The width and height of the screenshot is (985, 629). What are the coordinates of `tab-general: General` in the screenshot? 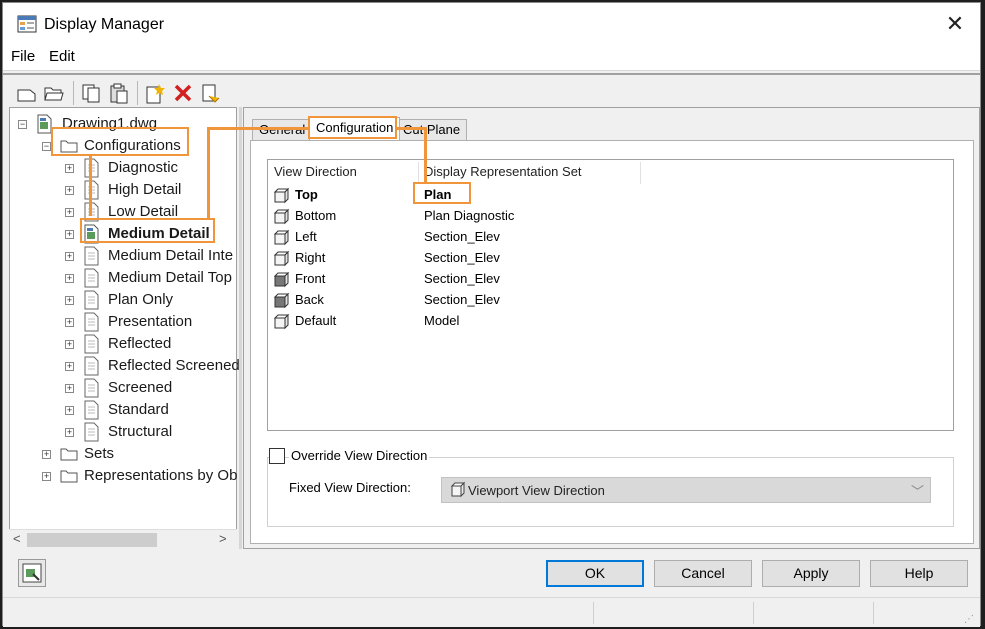 It's located at (282, 130).